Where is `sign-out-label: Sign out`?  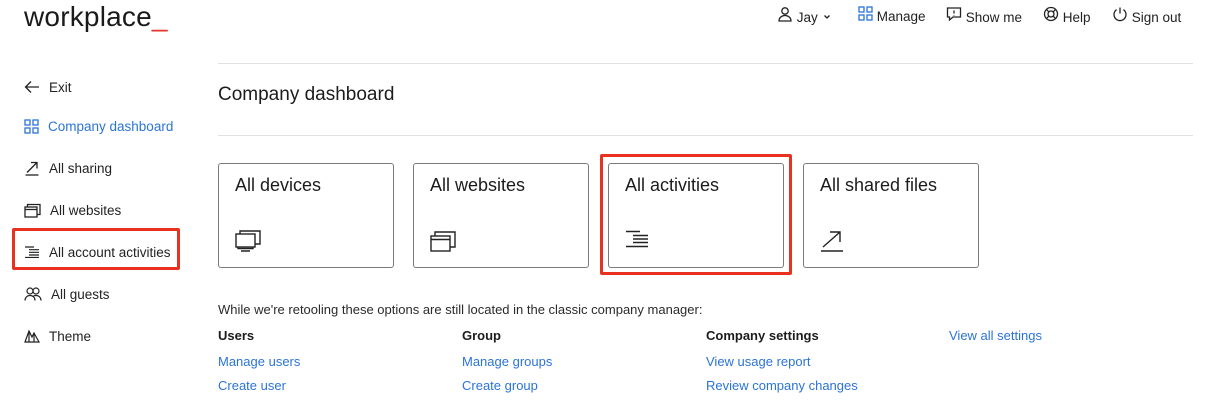
sign-out-label: Sign out is located at coordinates (1156, 17).